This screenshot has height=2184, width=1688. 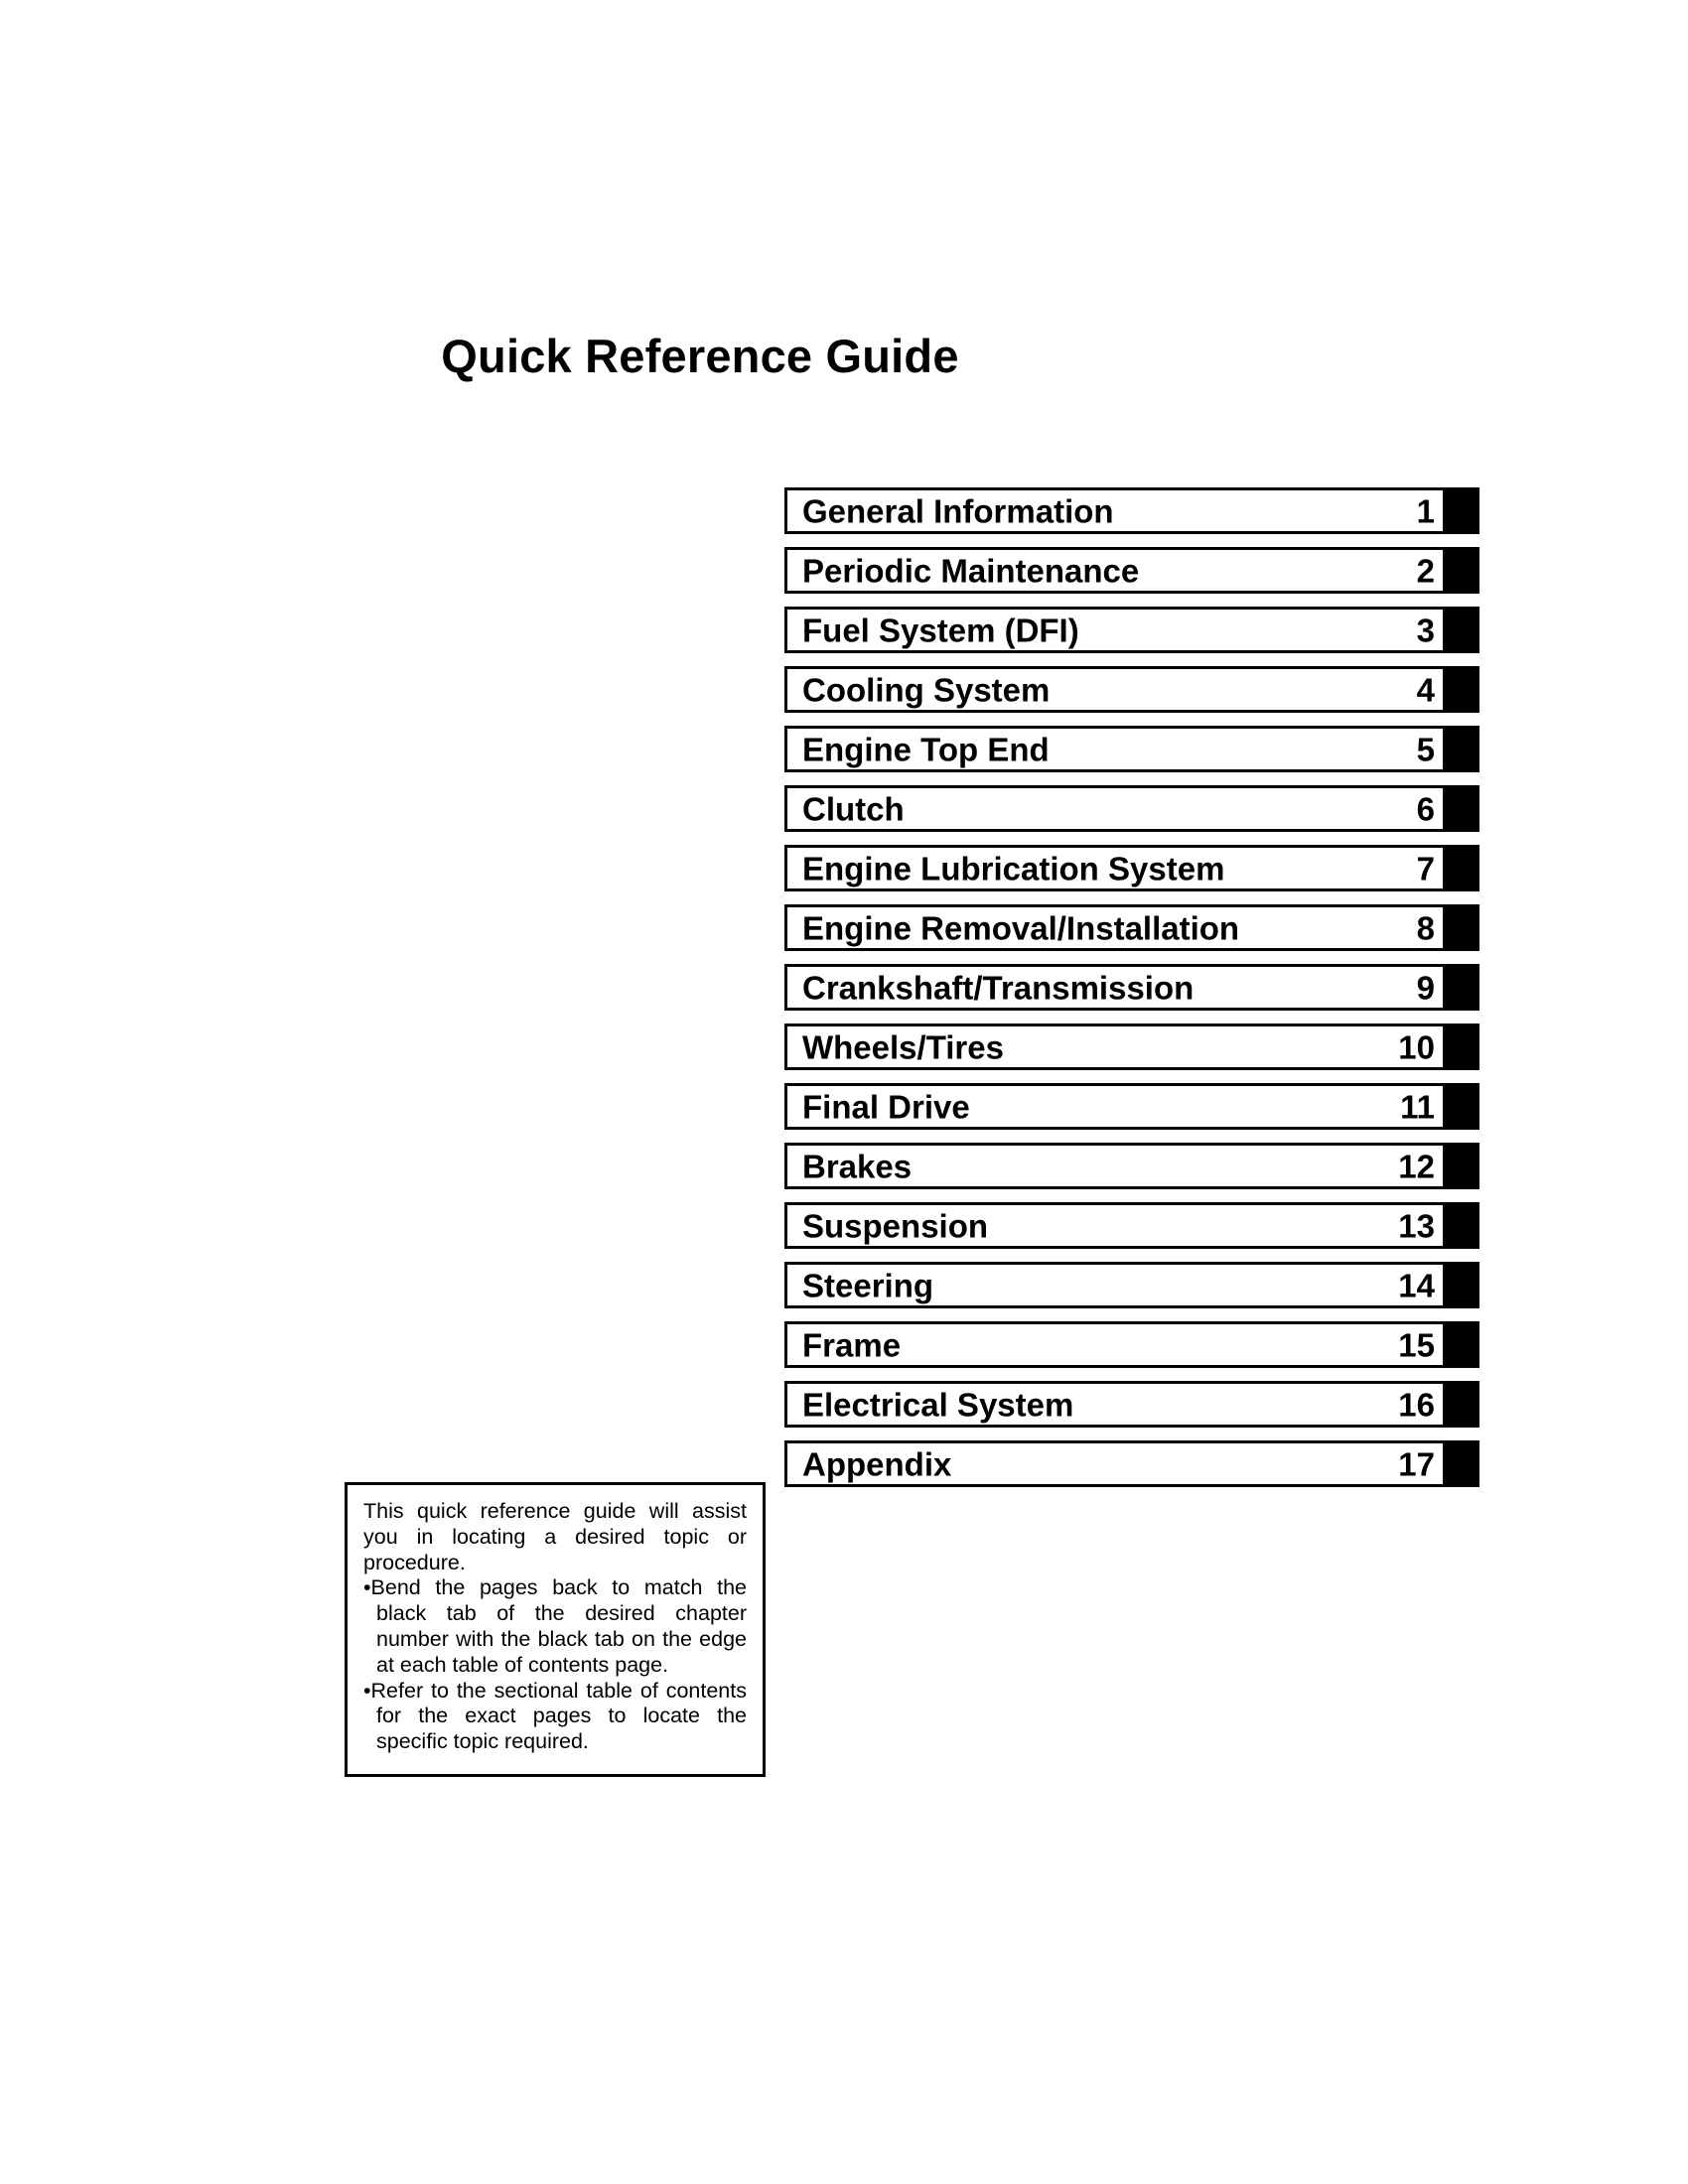 I want to click on chapter-row: Suspension 13, so click(x=1131, y=1225).